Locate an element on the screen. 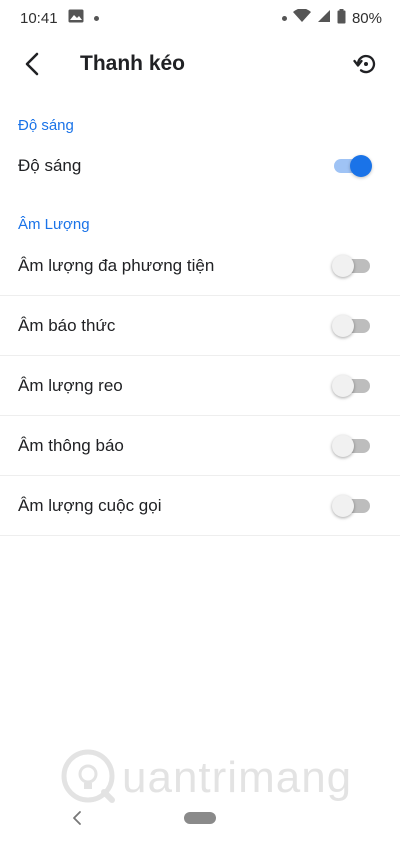 The height and width of the screenshot is (844, 400). notification-volume-toggle is located at coordinates (351, 445).